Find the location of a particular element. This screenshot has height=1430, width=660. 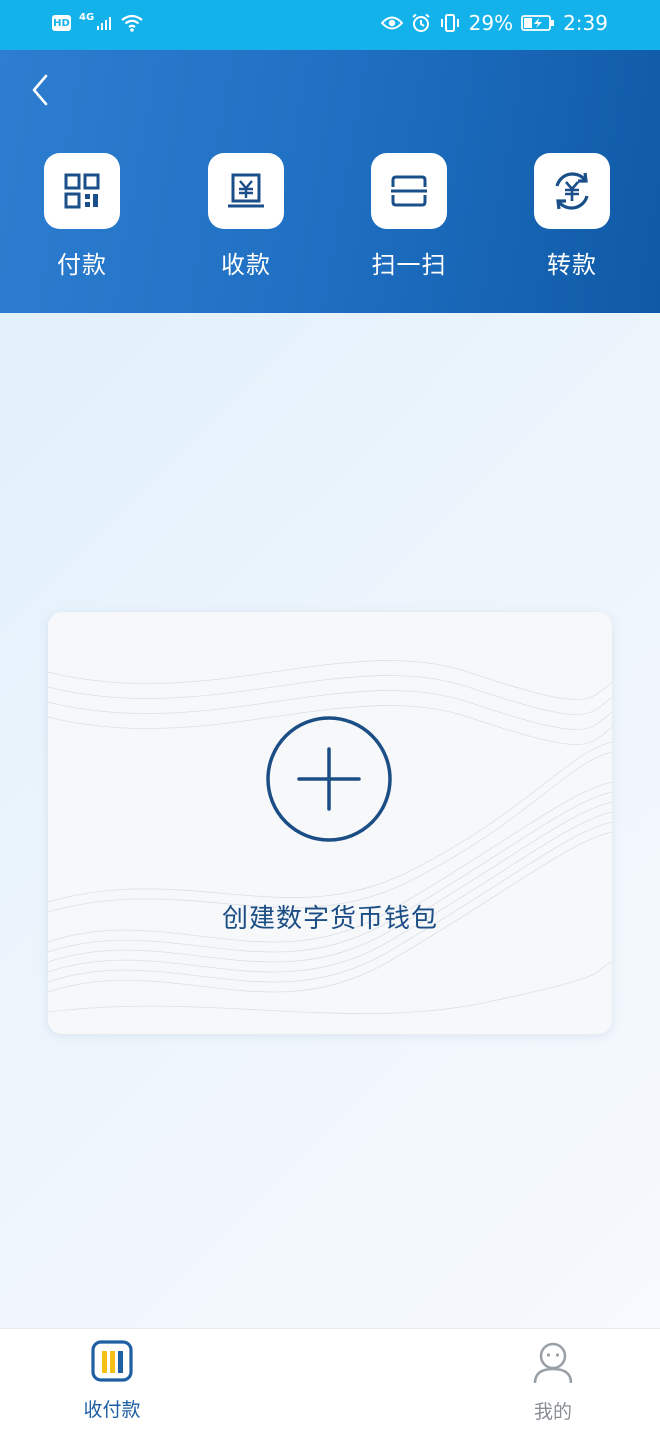

yuan-receipt-icon is located at coordinates (246, 190).